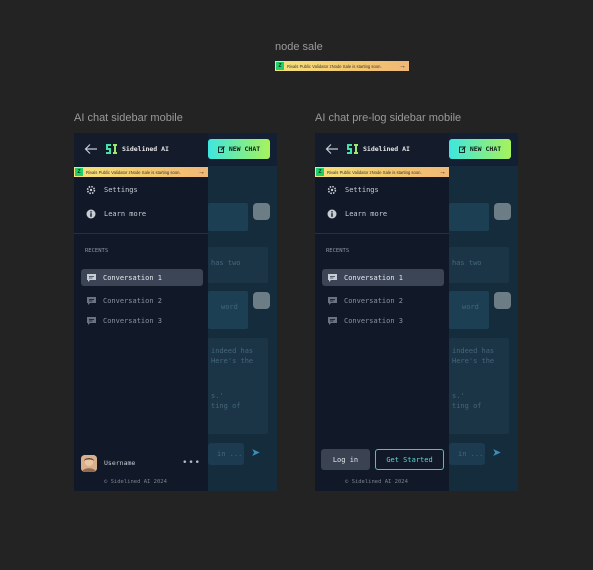 The height and width of the screenshot is (570, 593). Describe the element at coordinates (142, 463) in the screenshot. I see `user-profile-row: Username •••` at that location.